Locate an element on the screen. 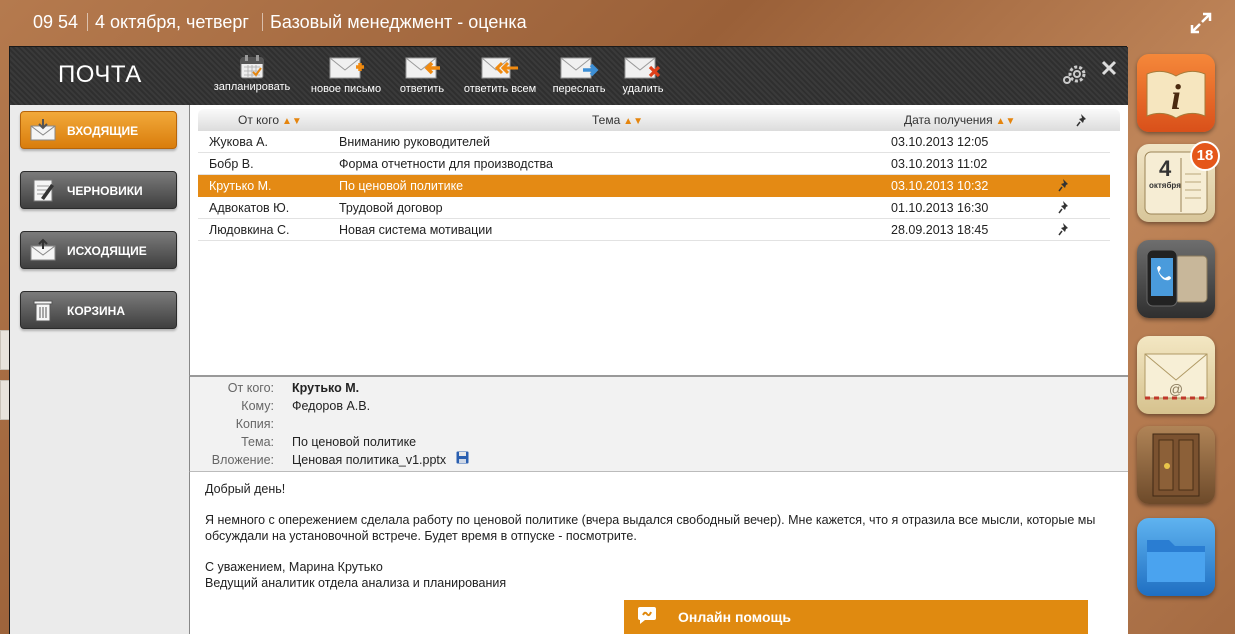 This screenshot has height=634, width=1235. folder-app-icon is located at coordinates (1176, 557).